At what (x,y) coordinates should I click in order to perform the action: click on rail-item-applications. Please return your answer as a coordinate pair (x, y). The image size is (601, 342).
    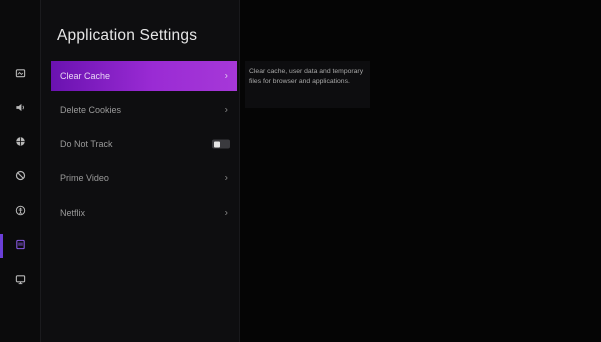
    Looking at the image, I should click on (20, 246).